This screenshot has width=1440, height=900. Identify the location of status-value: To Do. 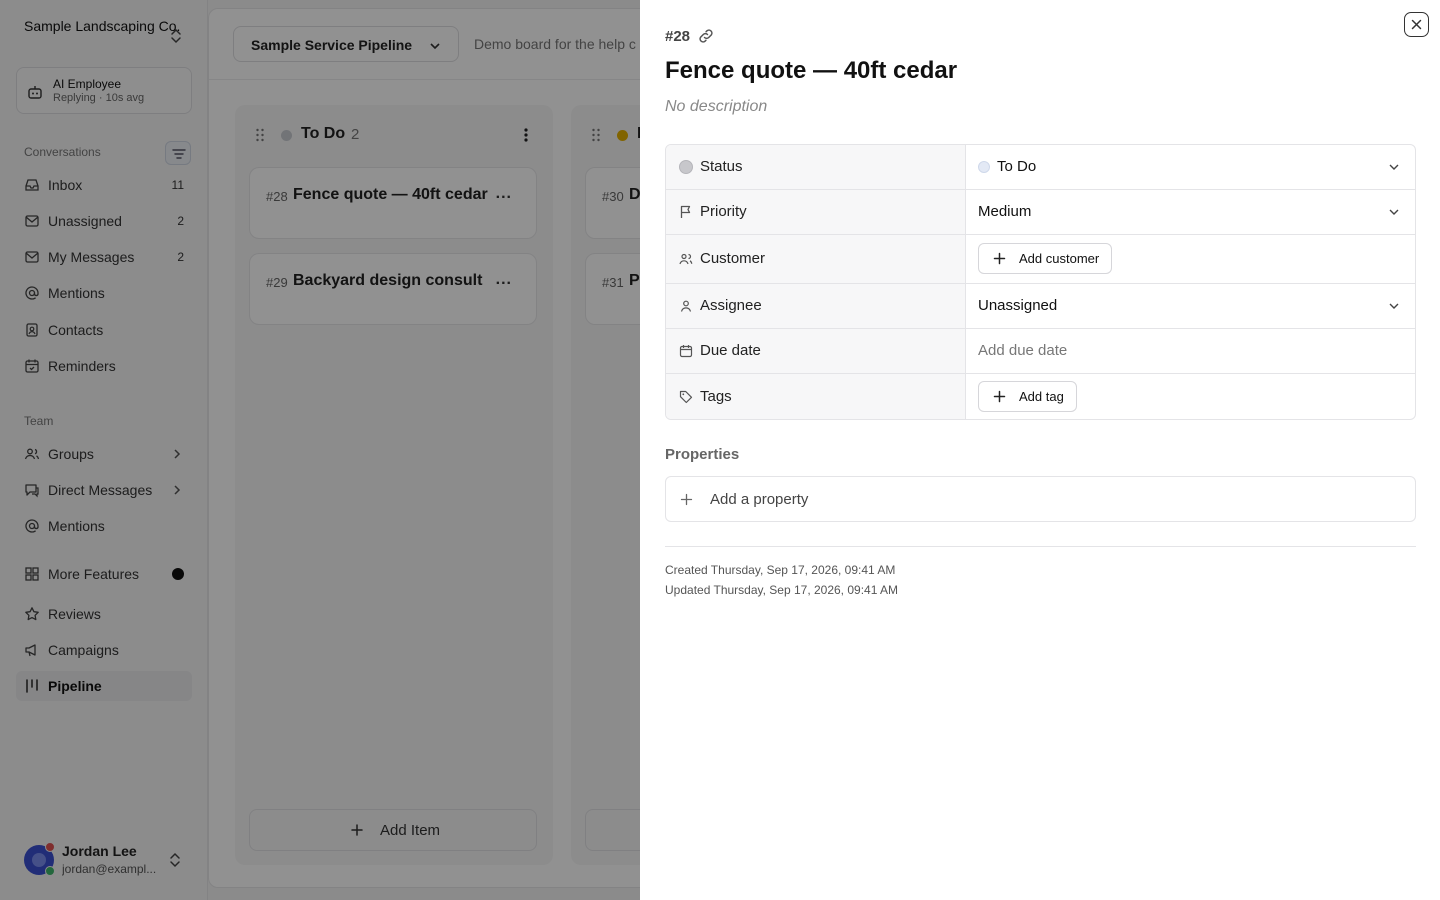
(1017, 166).